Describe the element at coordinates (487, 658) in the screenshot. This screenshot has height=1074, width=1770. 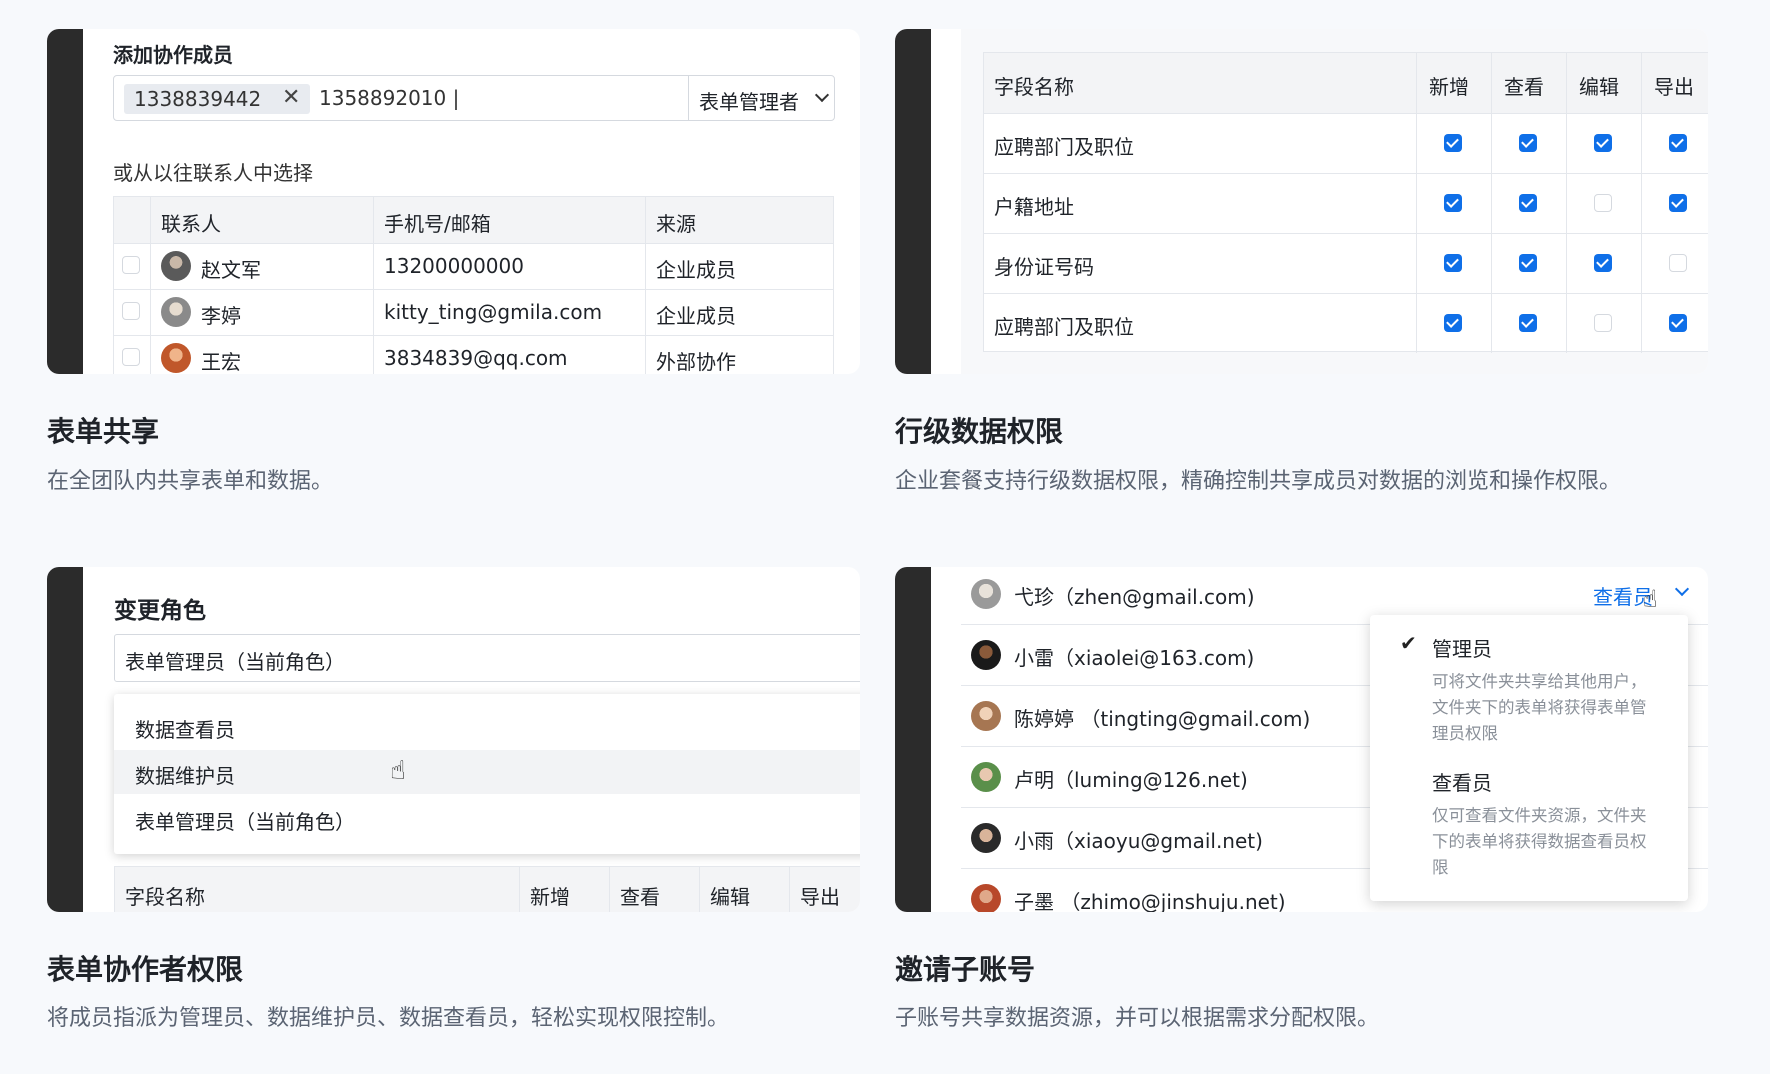
I see `role-input: 表单管理员（当前角色）` at that location.